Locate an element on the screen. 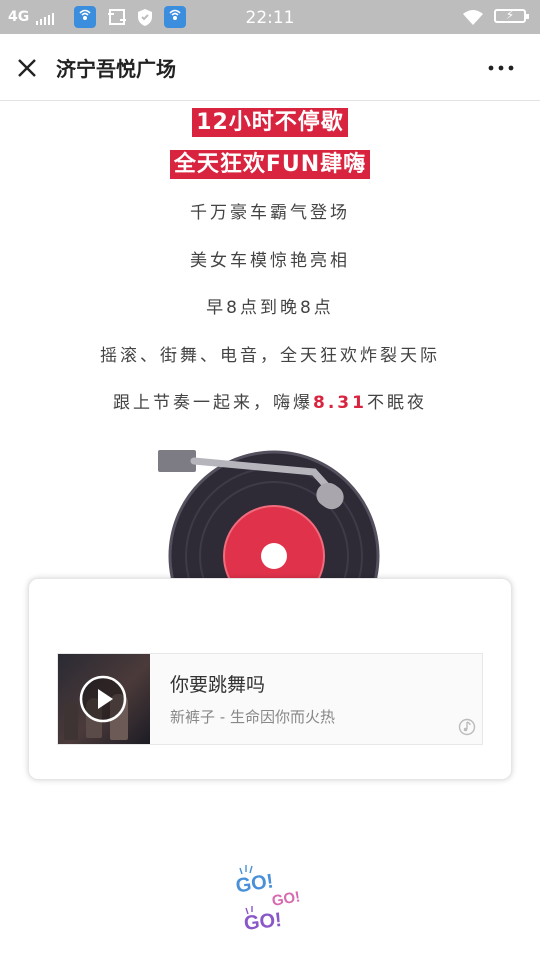 The width and height of the screenshot is (540, 960). text-line-3: 早8点到晚8点 is located at coordinates (270, 308).